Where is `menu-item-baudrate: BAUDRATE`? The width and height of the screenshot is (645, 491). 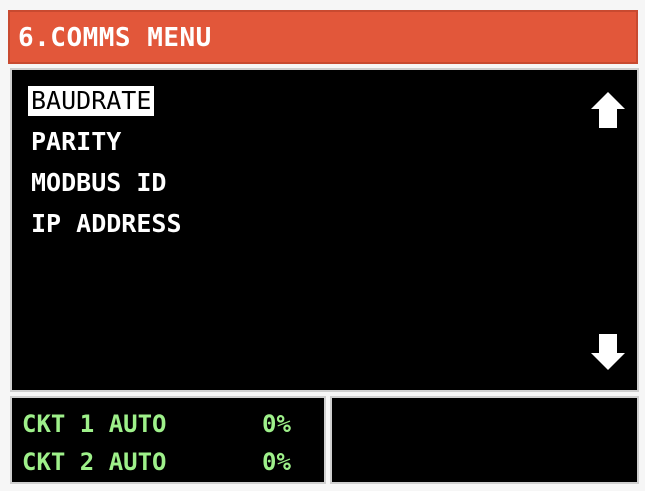 menu-item-baudrate: BAUDRATE is located at coordinates (91, 101).